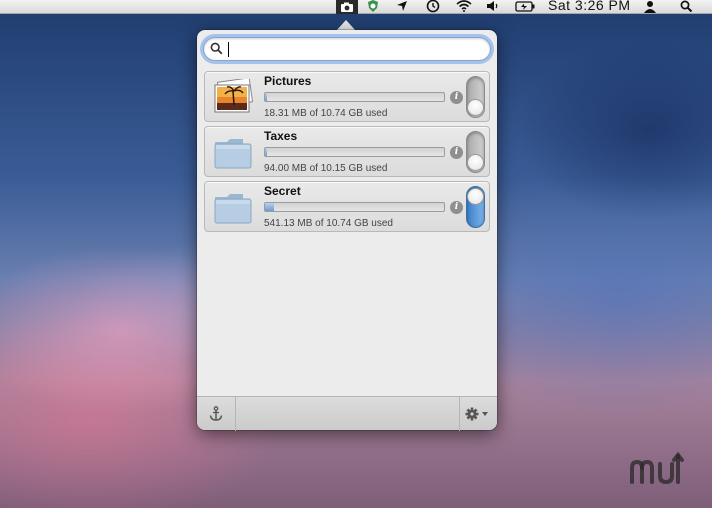 Image resolution: width=712 pixels, height=508 pixels. I want to click on search-input, so click(355, 49).